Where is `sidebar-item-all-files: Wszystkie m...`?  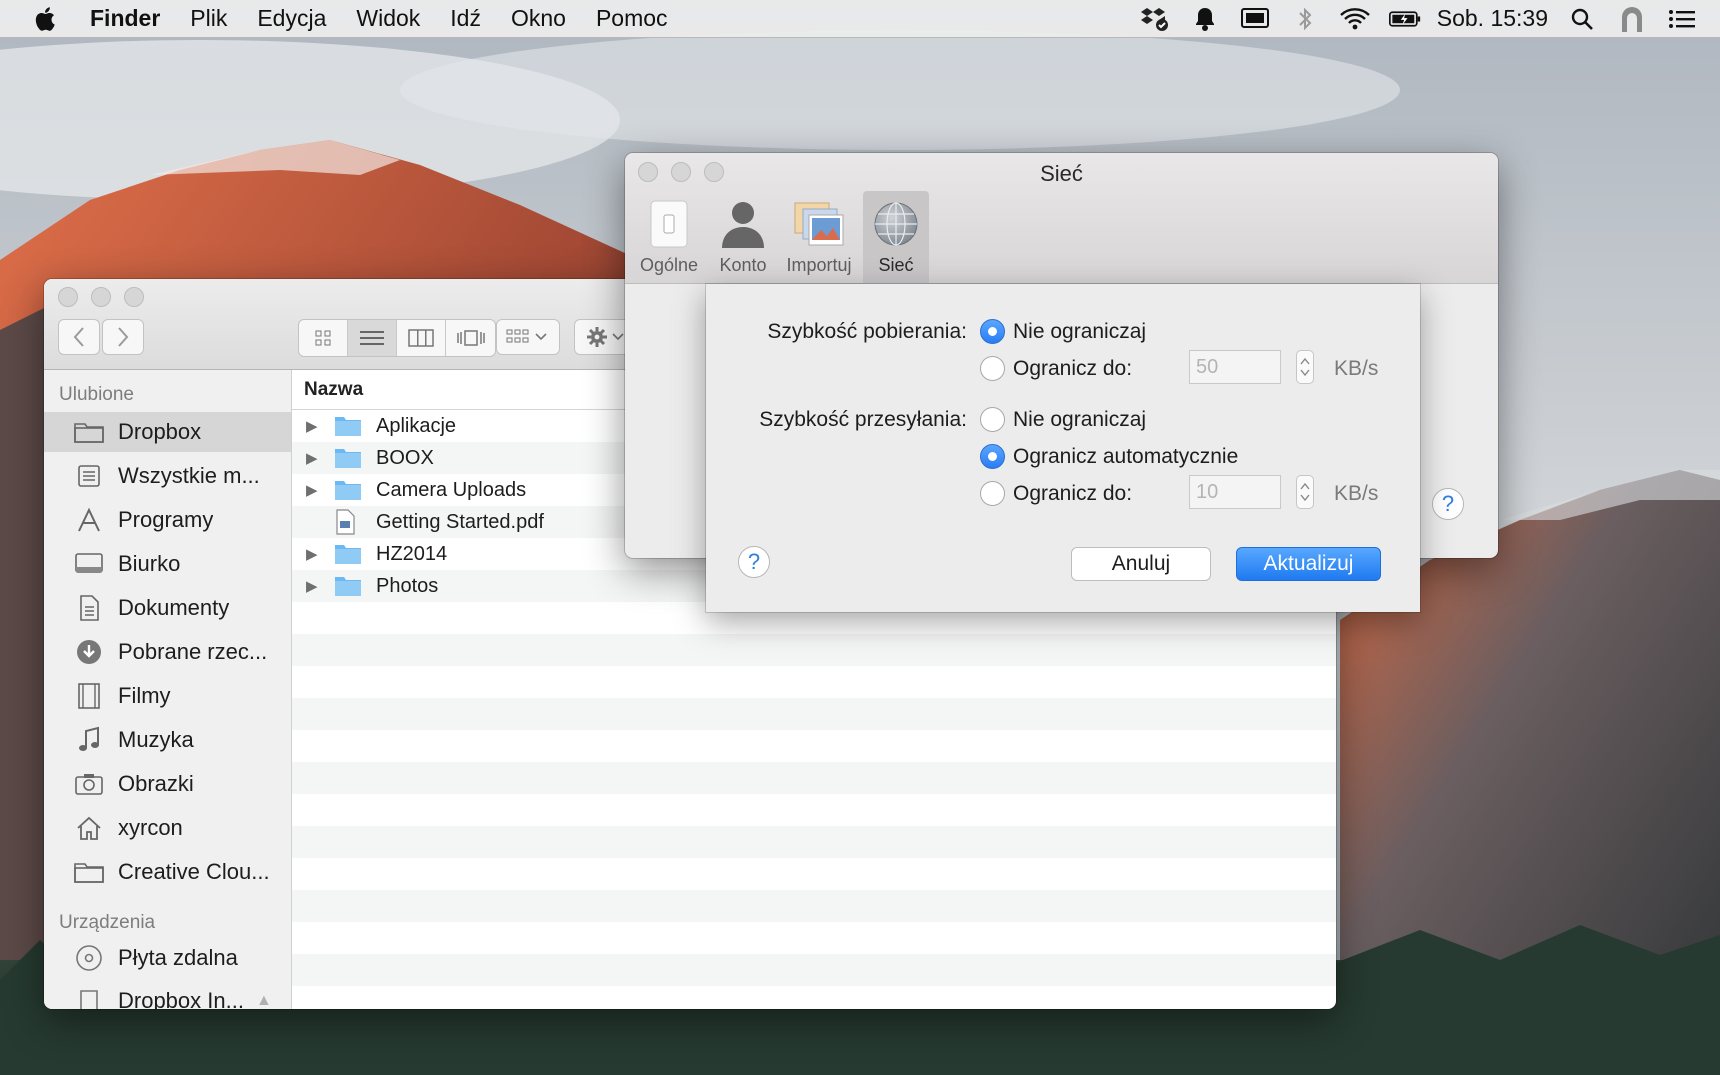
sidebar-item-all-files: Wszystkie m... is located at coordinates (167, 476).